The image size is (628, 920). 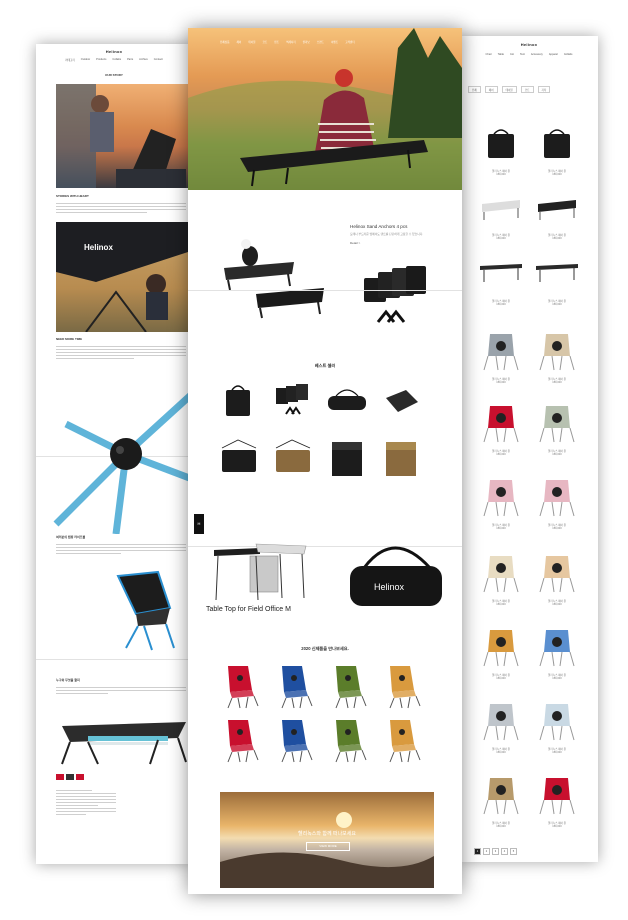 I want to click on person-chair-illustration, so click(x=121, y=136).